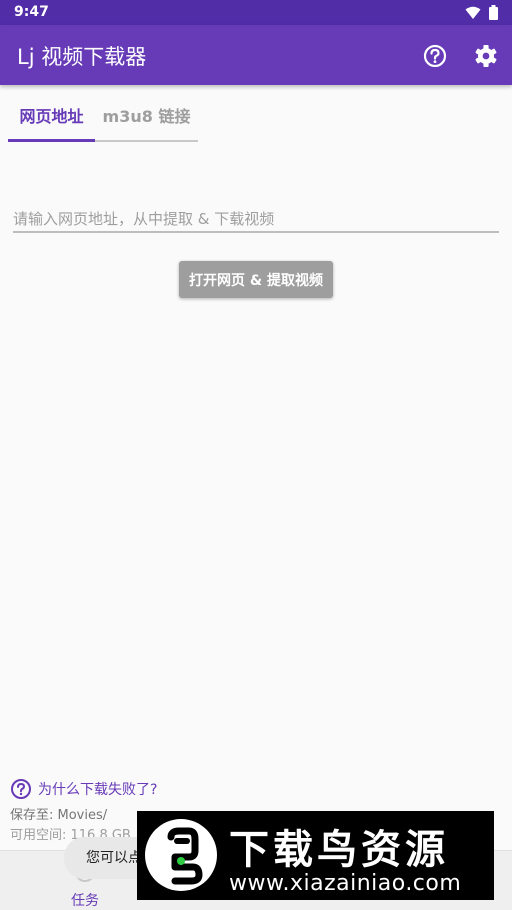 This screenshot has height=910, width=512. What do you see at coordinates (256, 55) in the screenshot?
I see `app-bar: Lj 视频下载器` at bounding box center [256, 55].